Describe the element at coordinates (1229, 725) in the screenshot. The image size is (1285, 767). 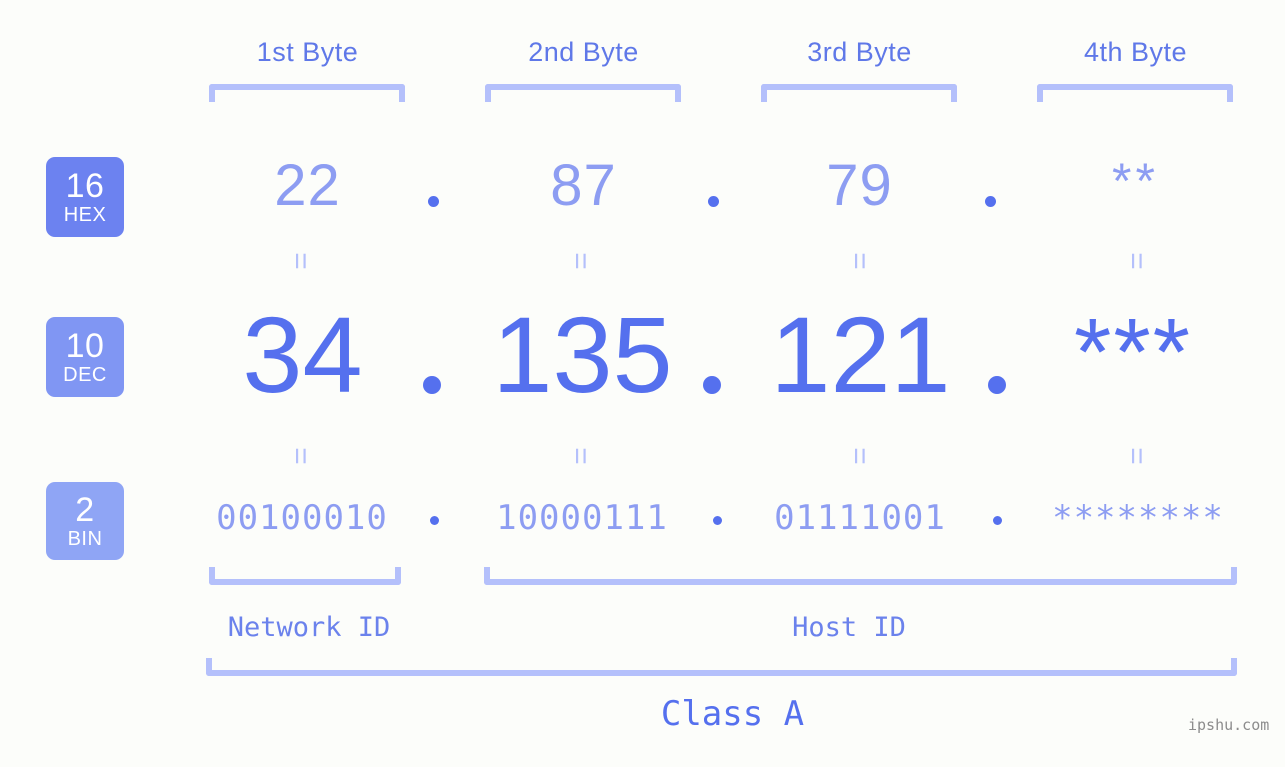
I see `watermark-ipshu: ipshu.com` at that location.